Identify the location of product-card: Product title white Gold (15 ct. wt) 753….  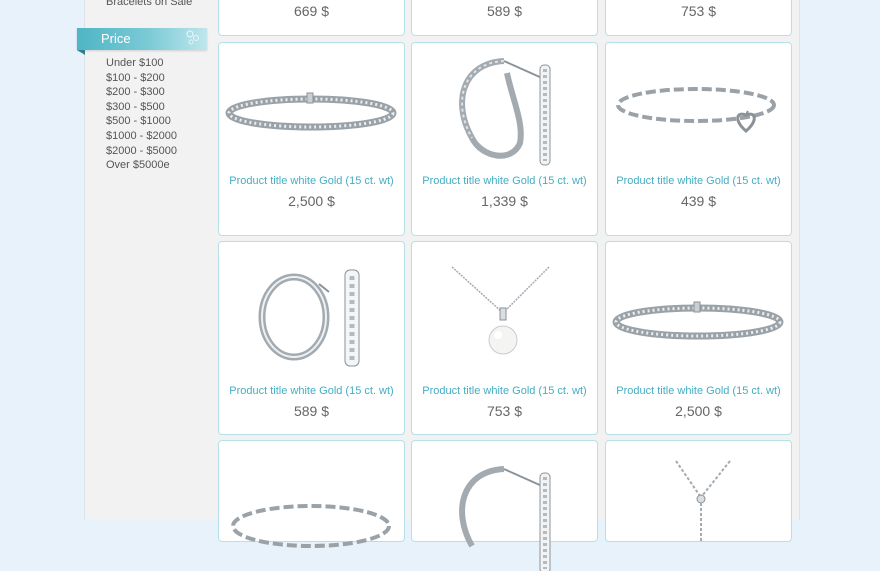
(504, 338).